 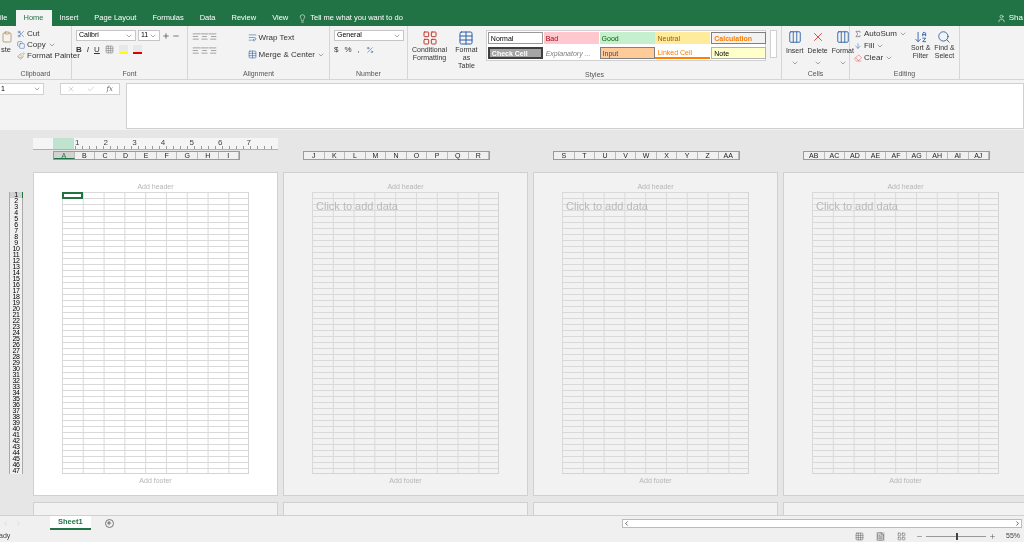 I want to click on share-button: Sha, so click(x=1010, y=18).